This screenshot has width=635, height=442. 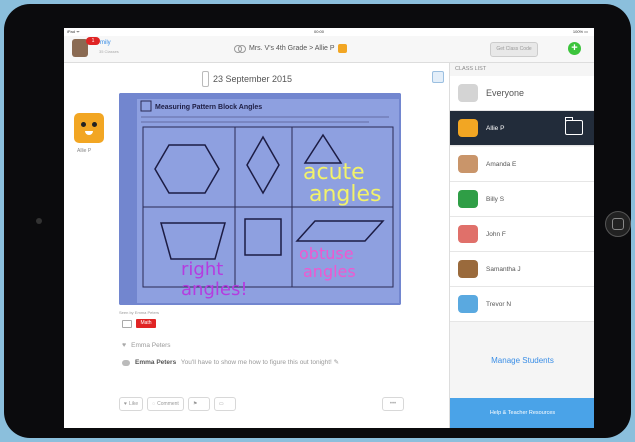 I want to click on calendar-icon, so click(x=205, y=79).